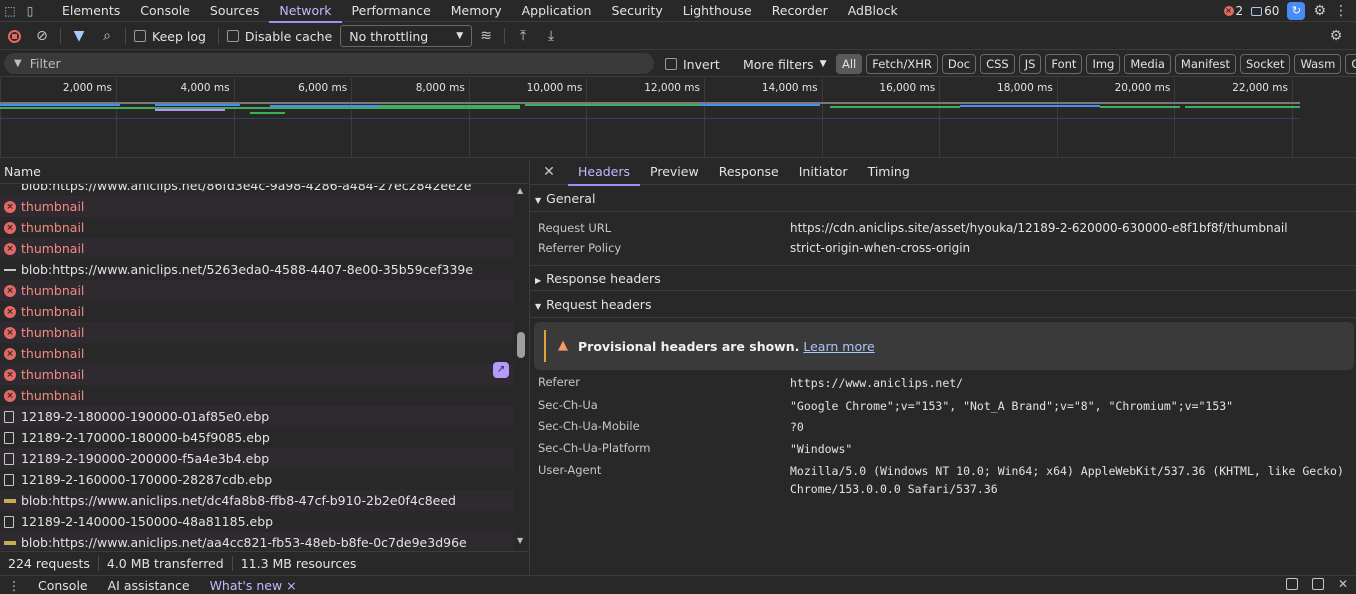  What do you see at coordinates (501, 370) in the screenshot?
I see `ai-assist-icon: ↗` at bounding box center [501, 370].